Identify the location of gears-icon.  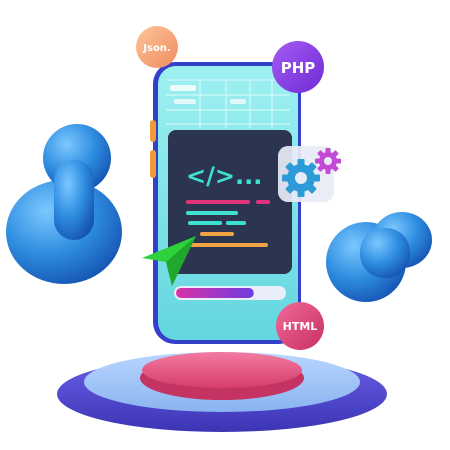
(309, 174).